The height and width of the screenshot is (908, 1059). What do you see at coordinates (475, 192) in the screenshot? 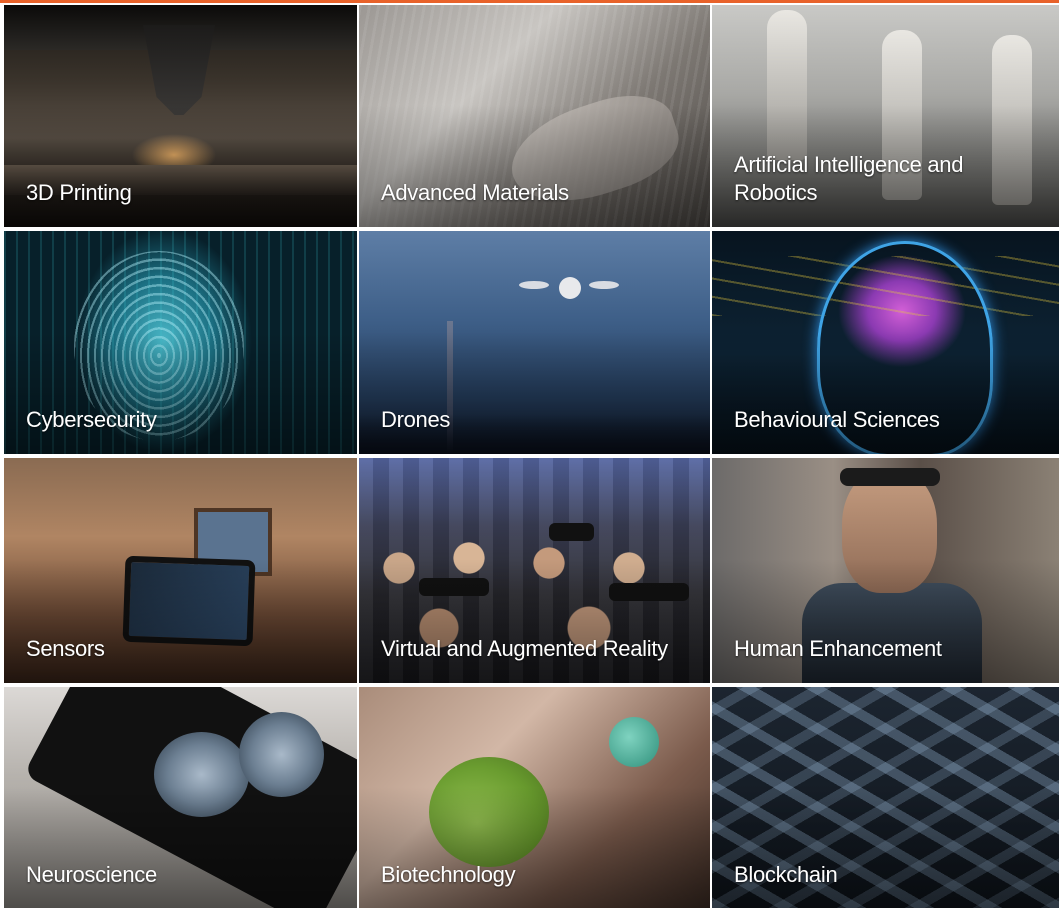
I see `tile-label: Advanced Materials` at bounding box center [475, 192].